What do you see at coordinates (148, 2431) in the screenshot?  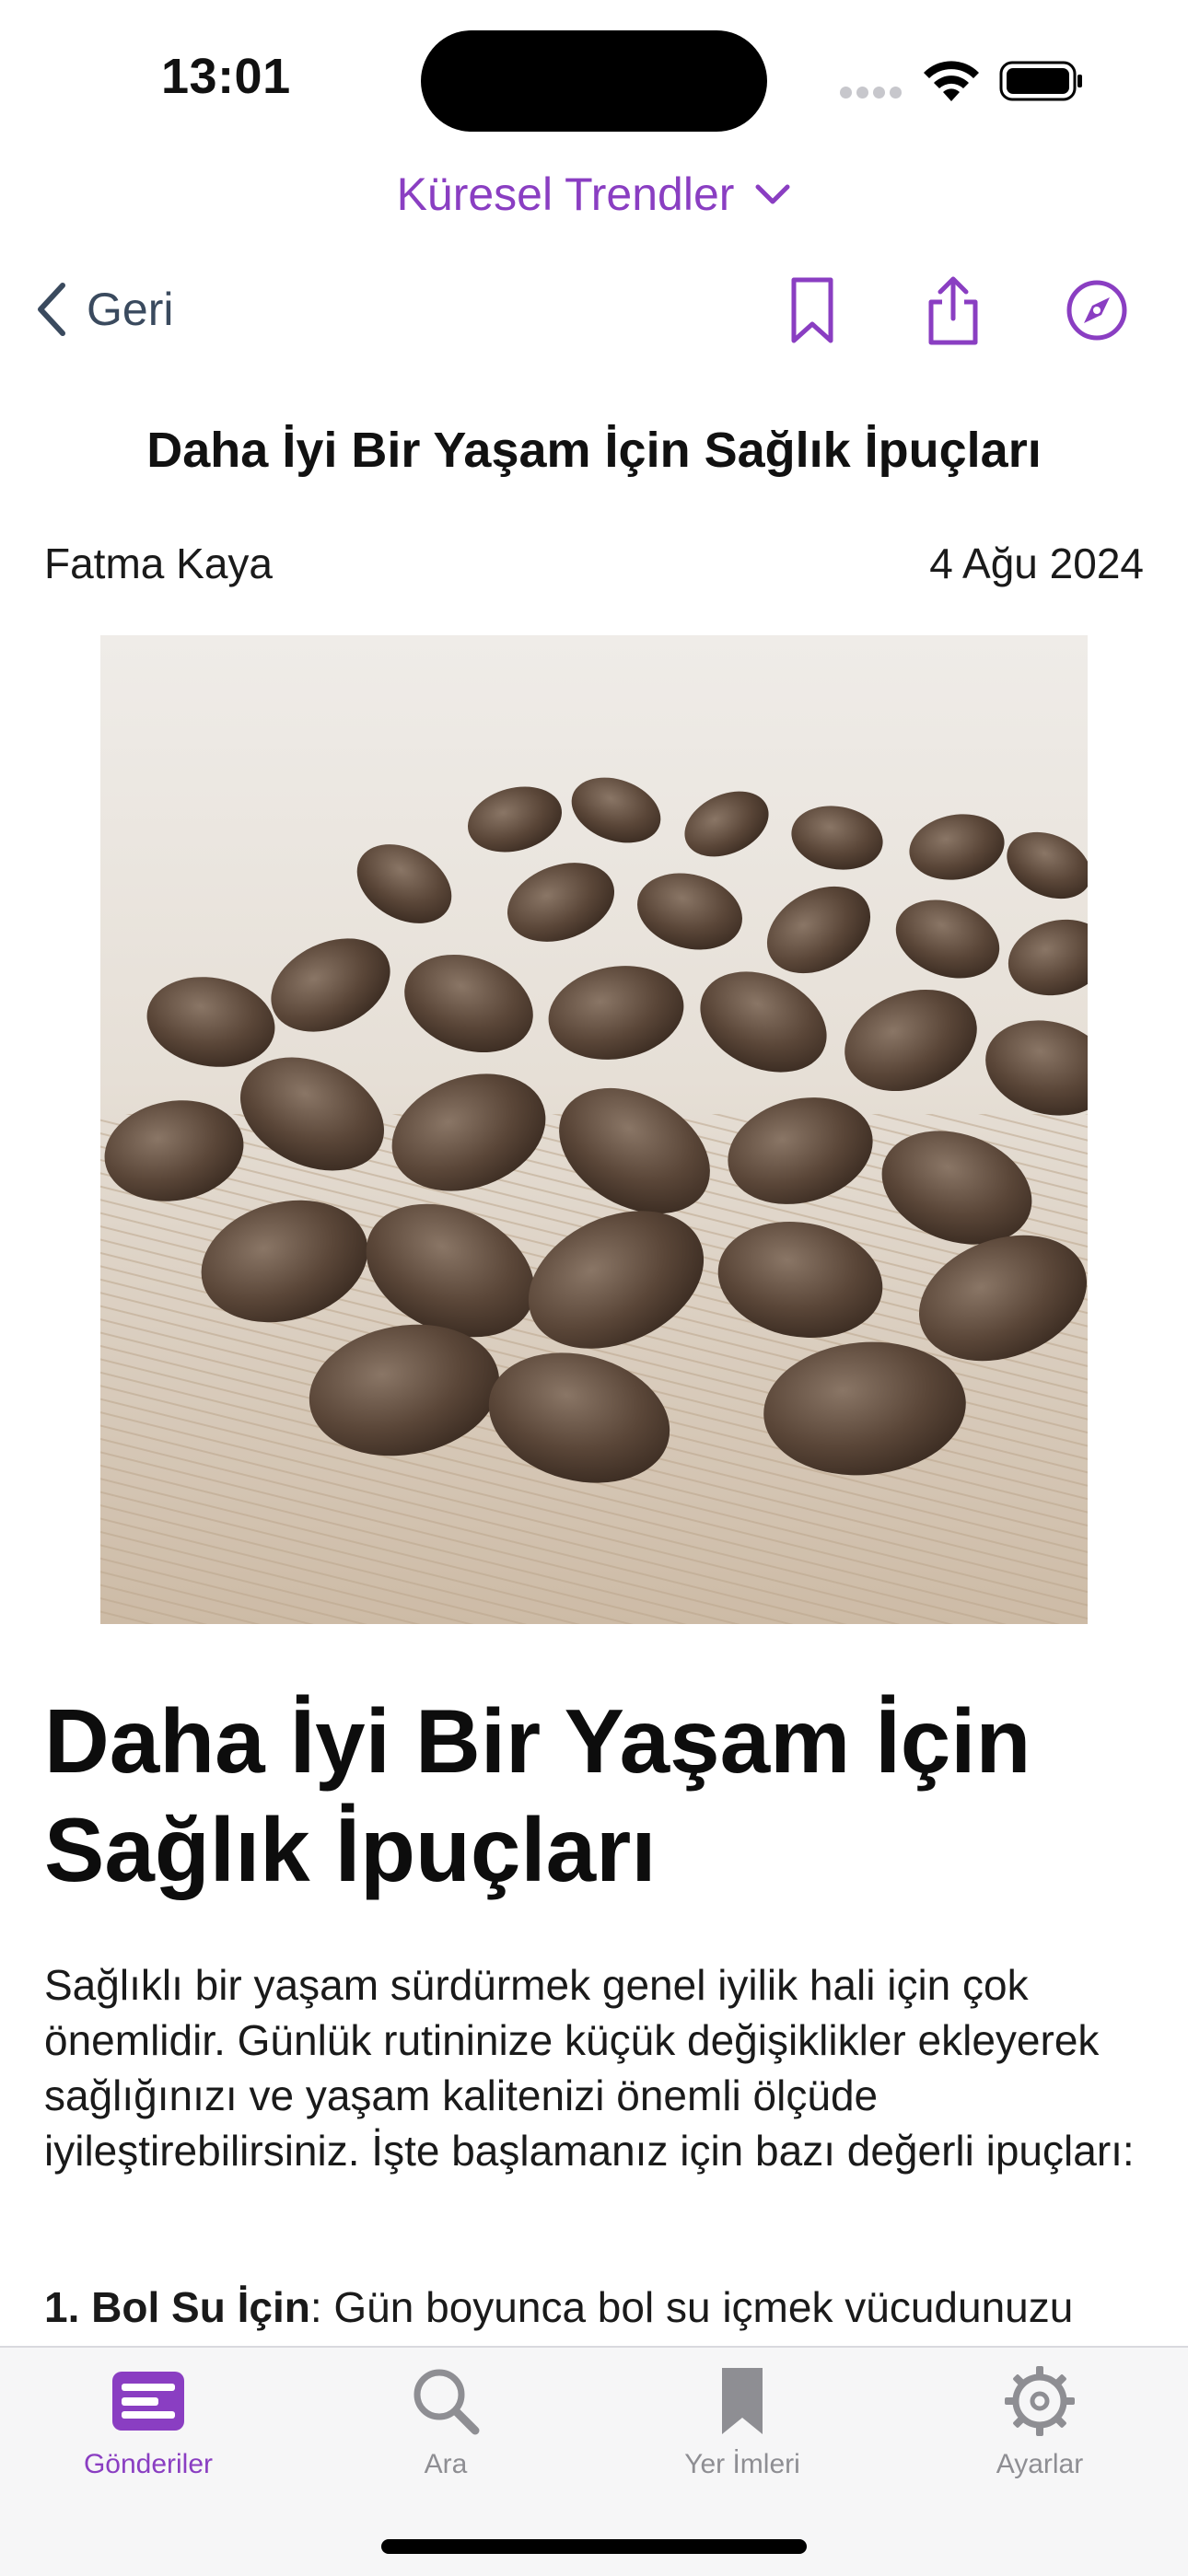 I see `tab-posts: Gönderiler` at bounding box center [148, 2431].